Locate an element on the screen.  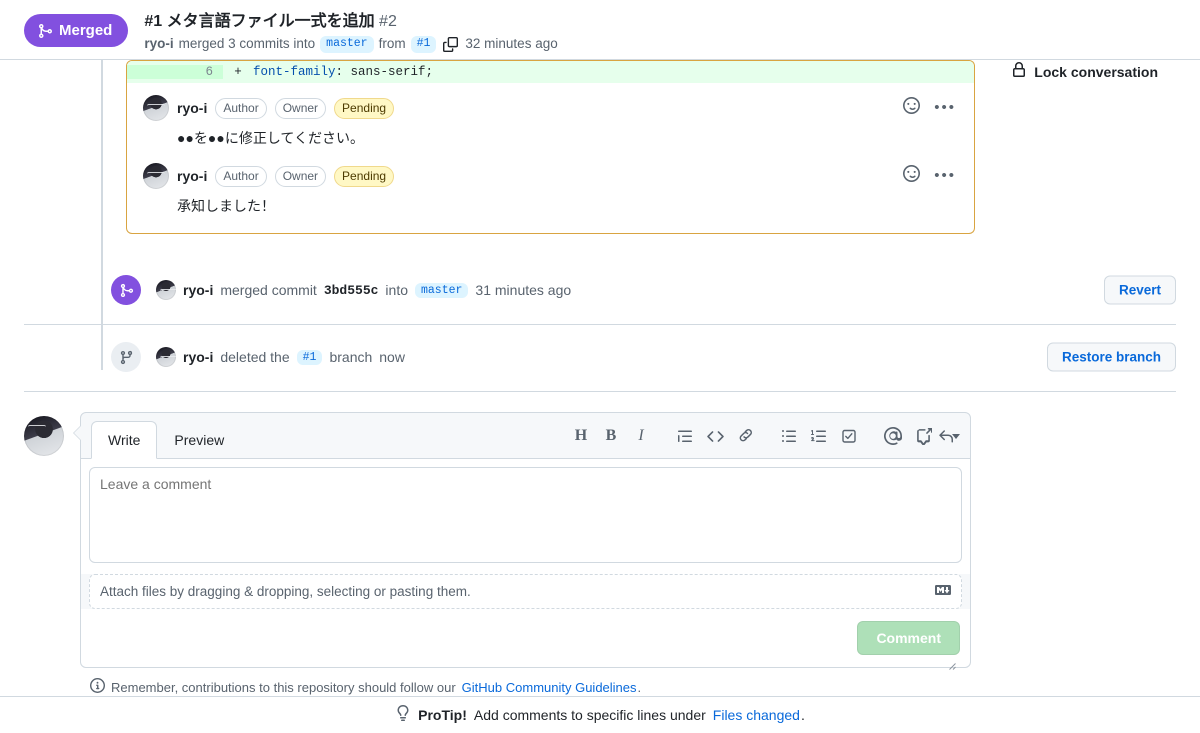
review-comment-body: ●●を●●に修正してください。 is located at coordinates (270, 138).